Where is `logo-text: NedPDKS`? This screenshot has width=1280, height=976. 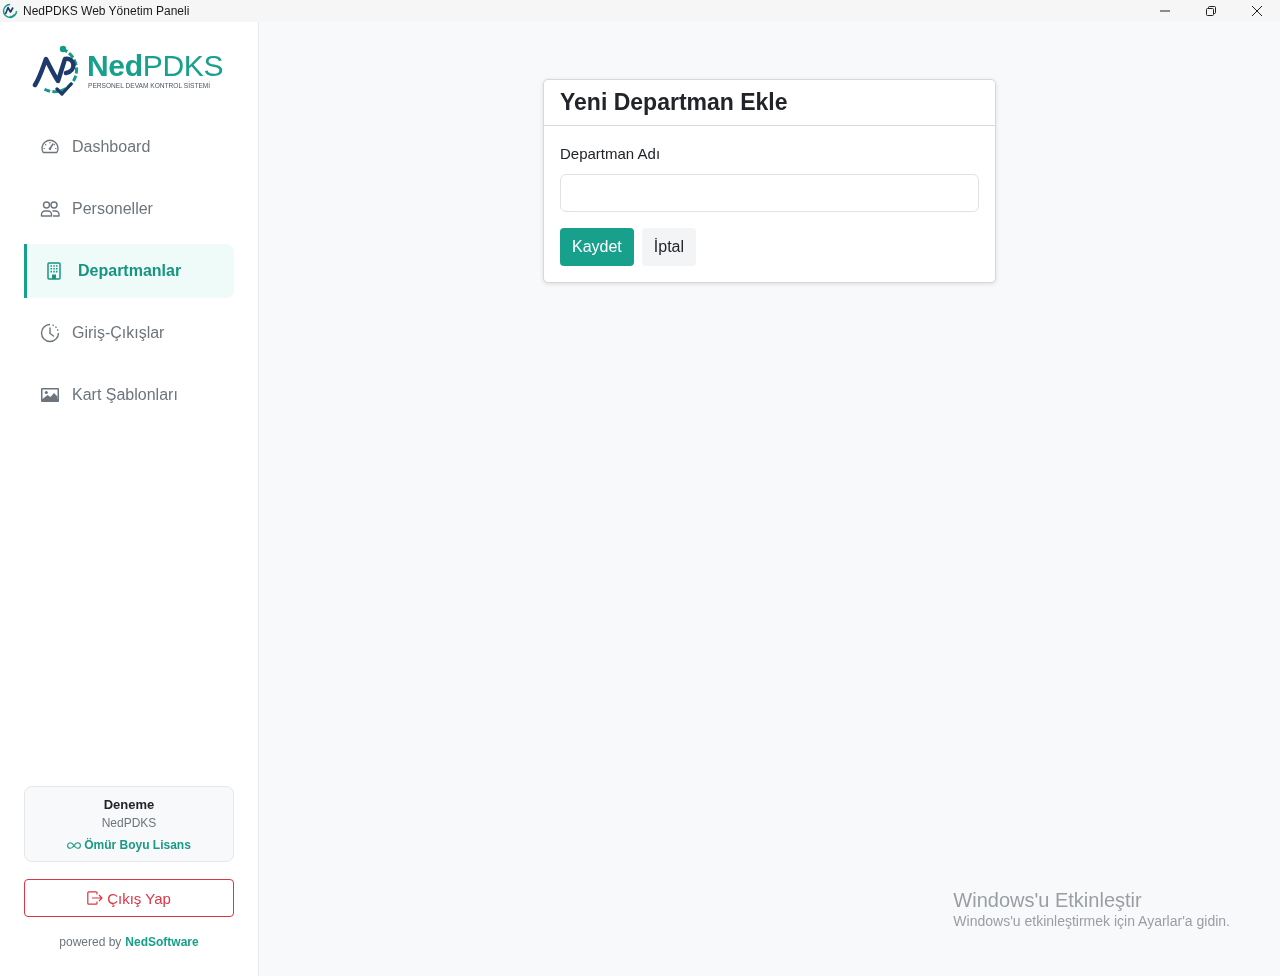
logo-text: NedPDKS is located at coordinates (155, 66).